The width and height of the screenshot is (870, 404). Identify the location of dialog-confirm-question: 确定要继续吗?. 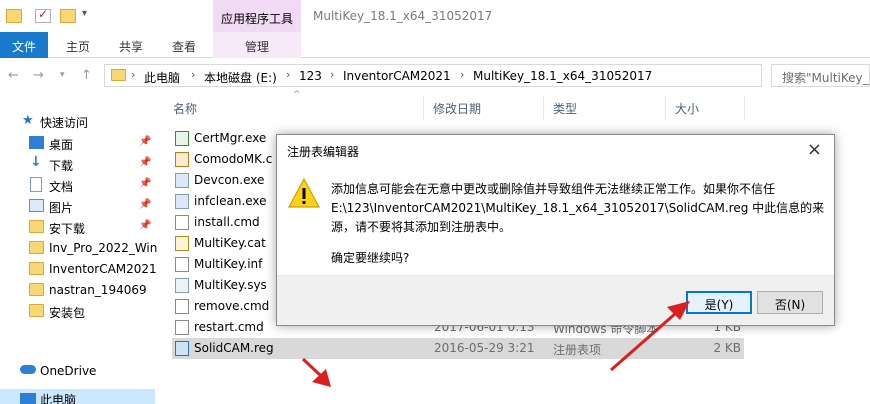
(370, 258).